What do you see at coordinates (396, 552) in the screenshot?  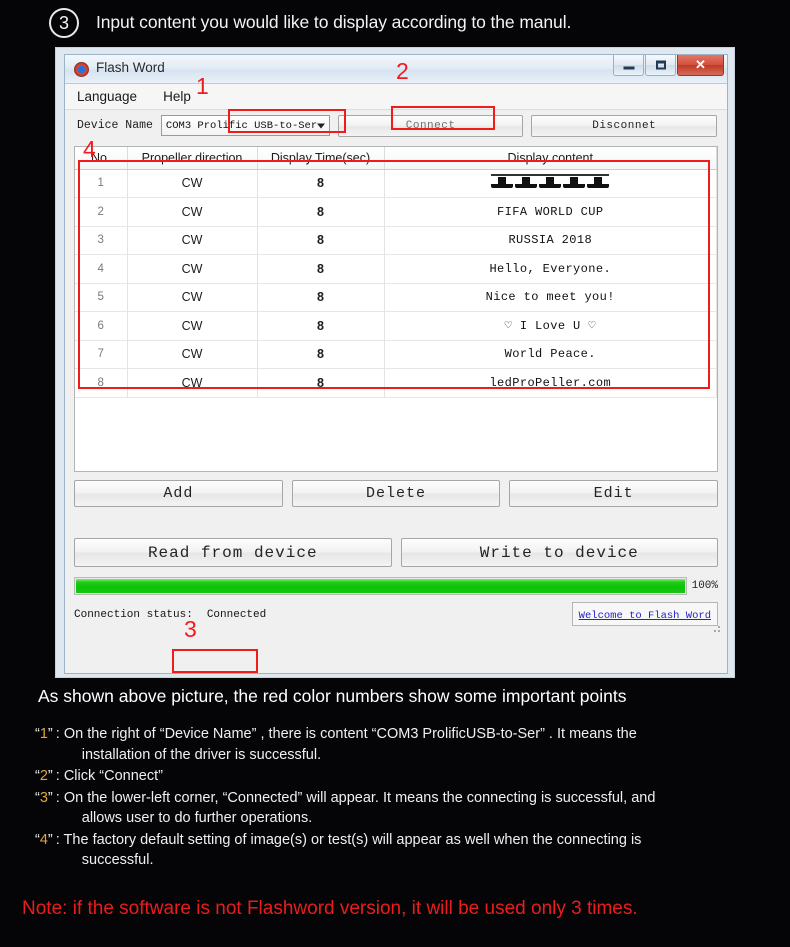 I see `device-actions: Read from device Write to device` at bounding box center [396, 552].